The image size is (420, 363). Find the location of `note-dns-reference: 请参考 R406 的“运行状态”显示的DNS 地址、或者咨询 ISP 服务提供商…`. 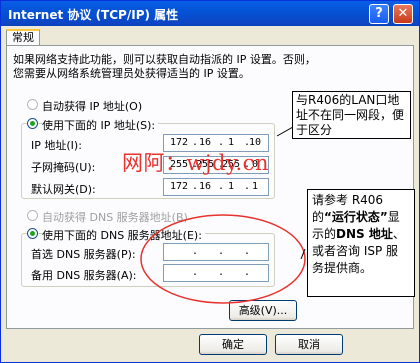

note-dns-reference: 请参考 R406 的“运行状态”显示的DNS 地址、或者咨询 ISP 服务提供商… is located at coordinates (361, 243).